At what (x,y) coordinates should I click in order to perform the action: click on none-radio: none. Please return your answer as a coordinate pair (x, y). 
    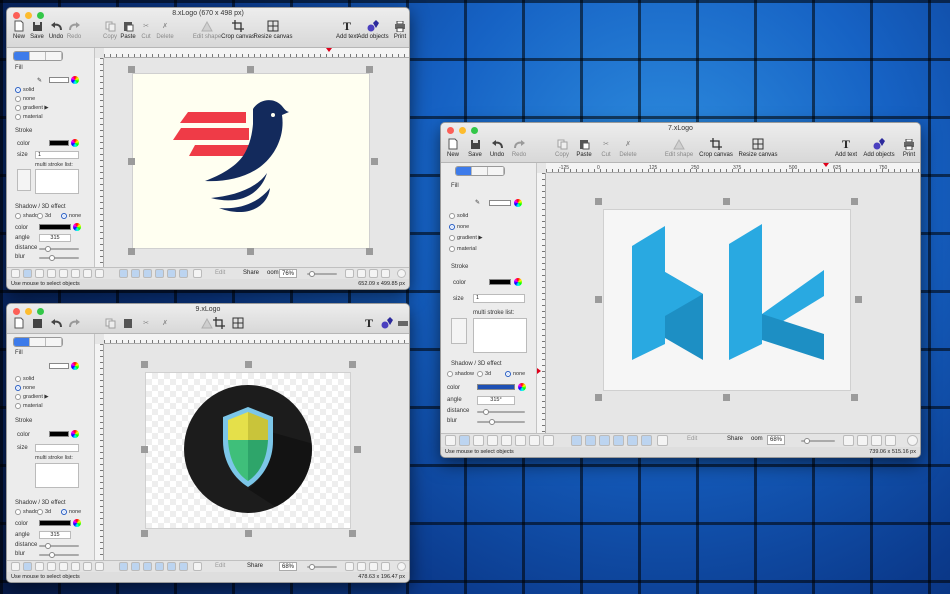
    Looking at the image, I should click on (71, 512).